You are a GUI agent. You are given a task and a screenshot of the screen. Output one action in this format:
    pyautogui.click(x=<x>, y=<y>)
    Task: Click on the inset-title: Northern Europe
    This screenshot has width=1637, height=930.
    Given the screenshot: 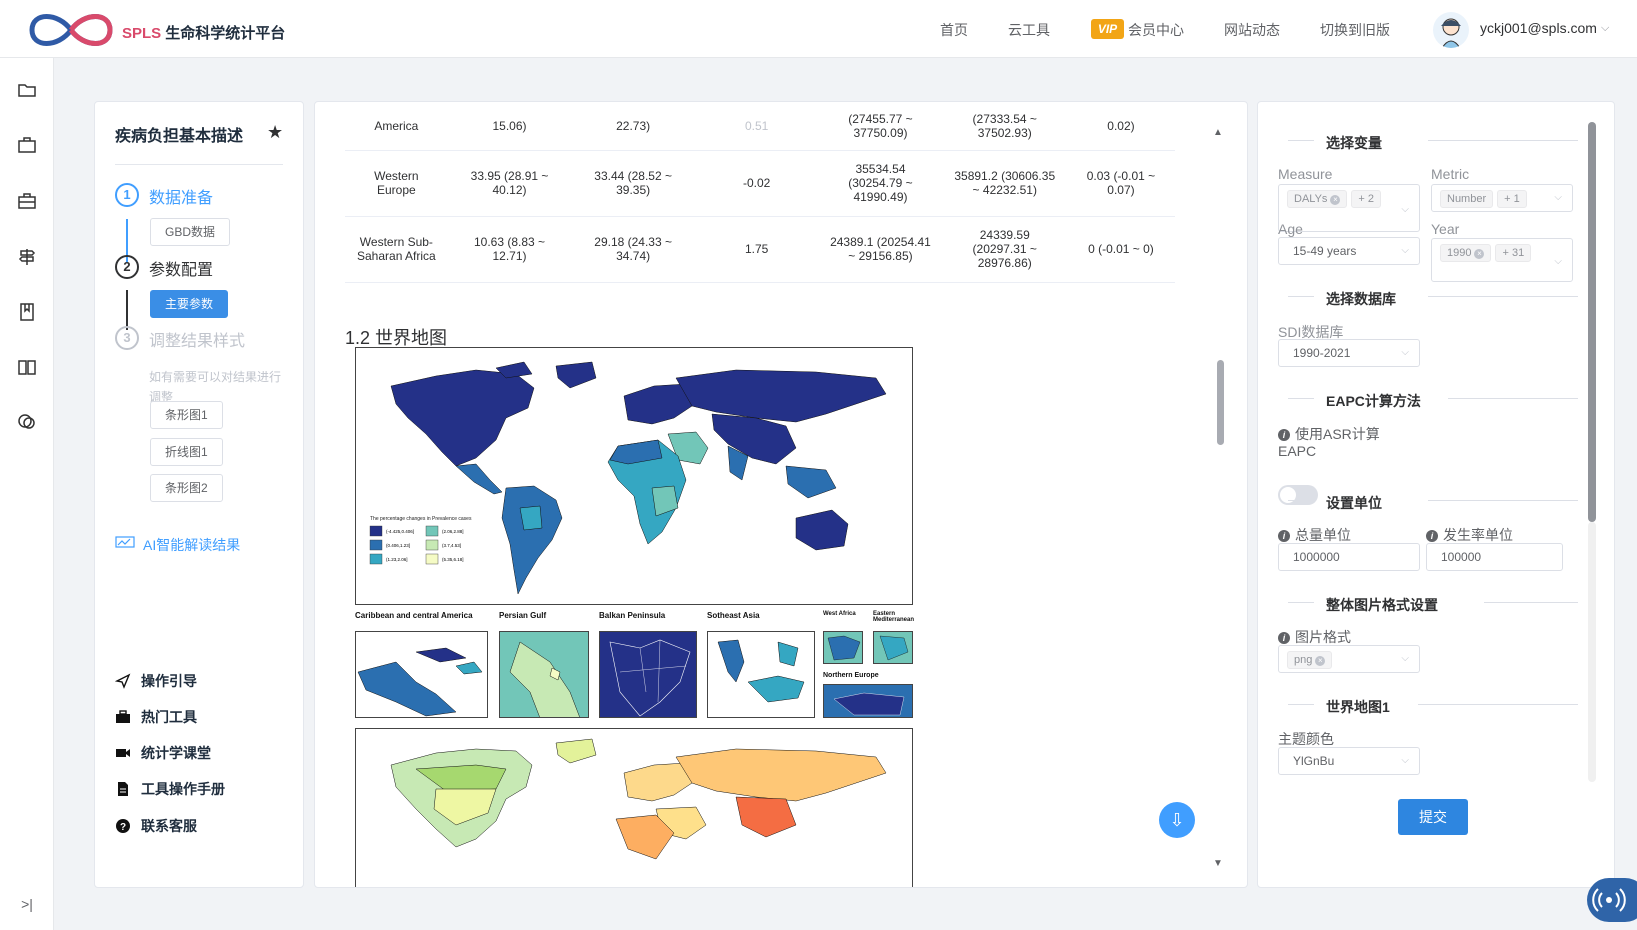 What is the action you would take?
    pyautogui.click(x=851, y=675)
    